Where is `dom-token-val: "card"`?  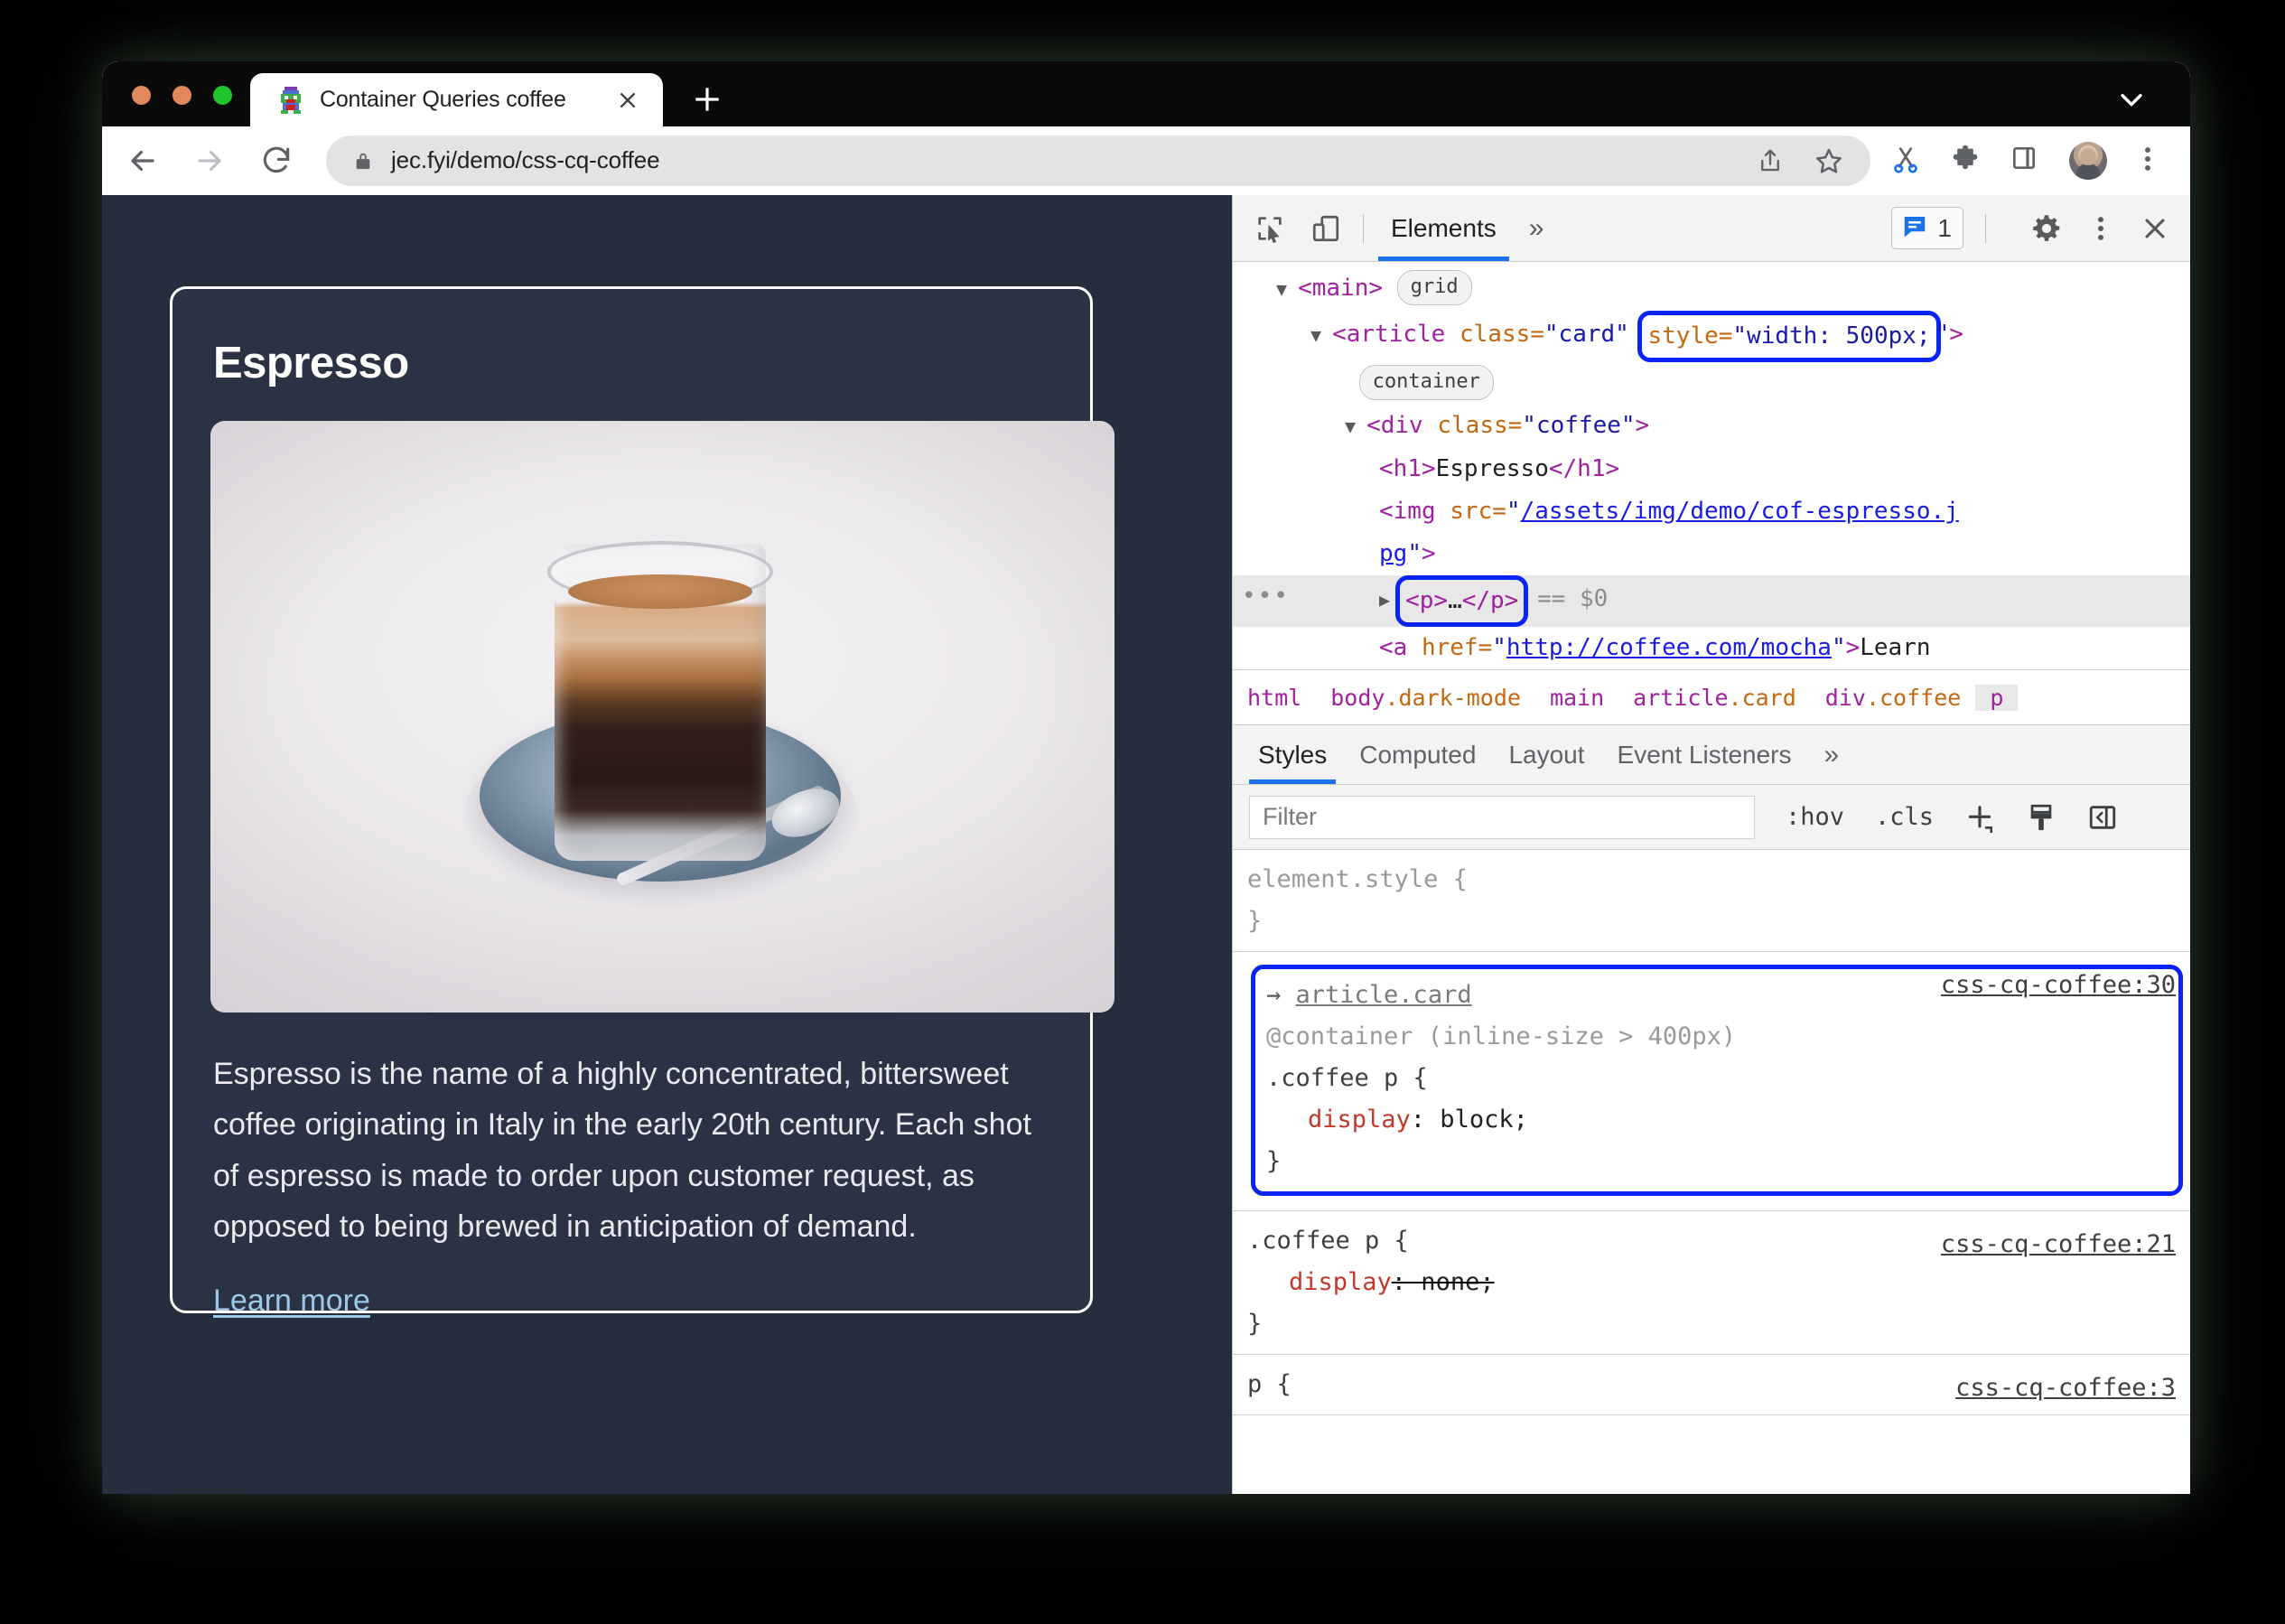 dom-token-val: "card" is located at coordinates (1594, 334).